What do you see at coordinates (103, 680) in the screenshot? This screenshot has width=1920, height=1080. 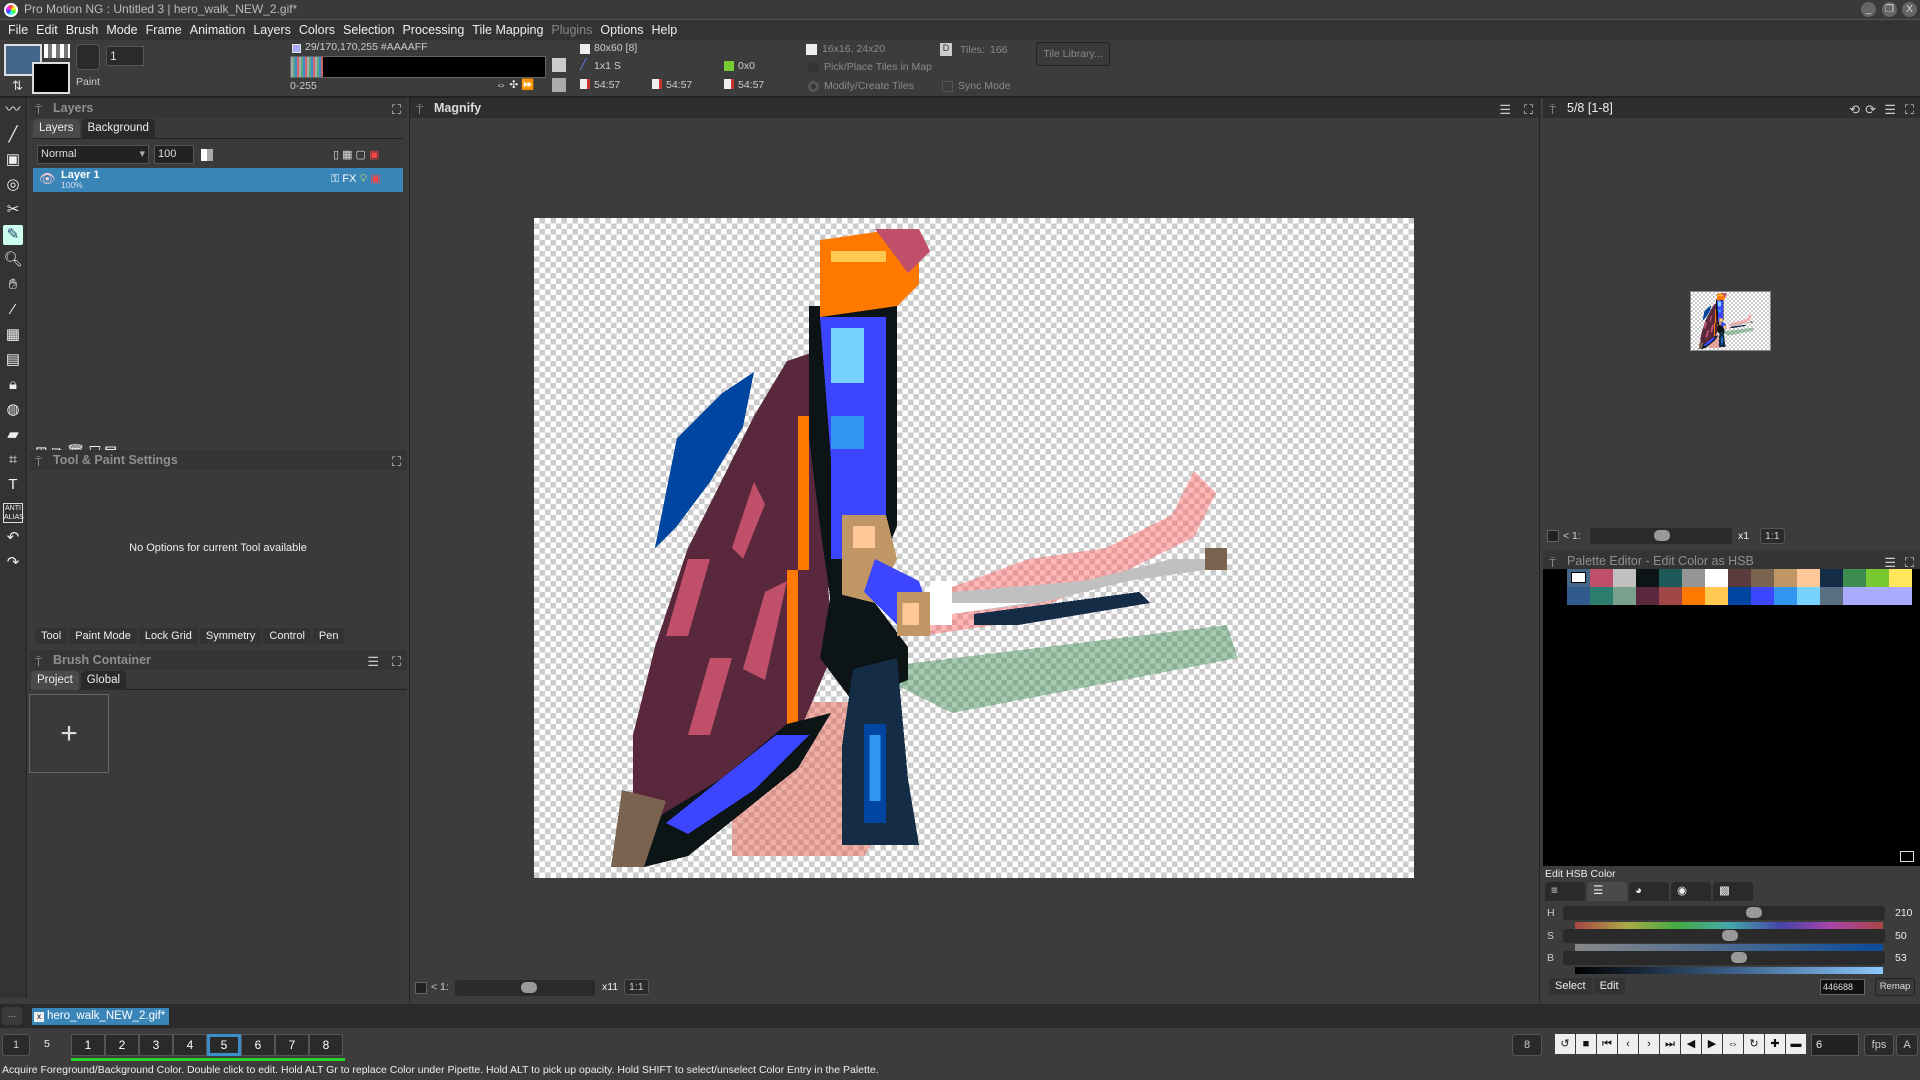 I see `tab-global: Global` at bounding box center [103, 680].